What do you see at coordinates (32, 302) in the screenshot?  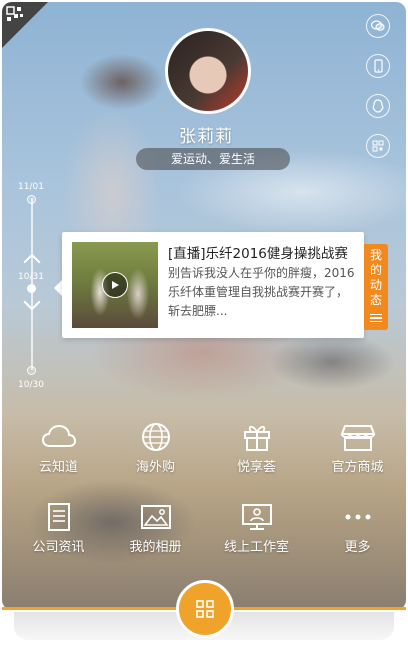 I see `chevron-down-icon` at bounding box center [32, 302].